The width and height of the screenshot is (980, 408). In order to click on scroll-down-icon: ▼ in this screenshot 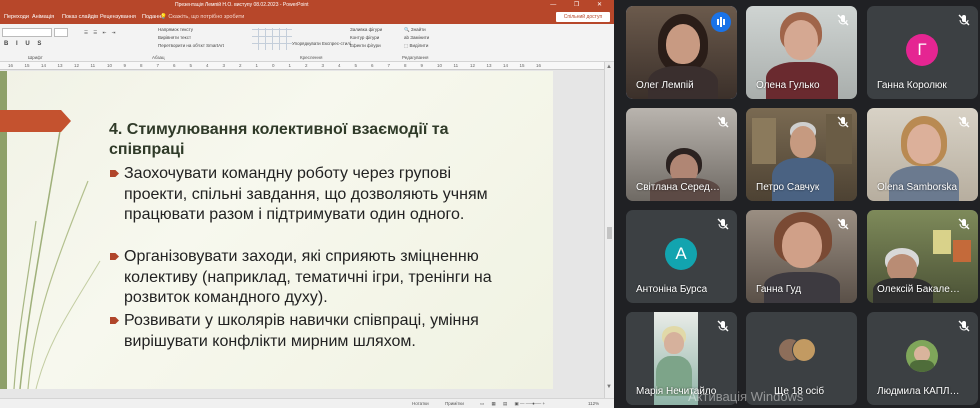, I will do `click(609, 387)`.